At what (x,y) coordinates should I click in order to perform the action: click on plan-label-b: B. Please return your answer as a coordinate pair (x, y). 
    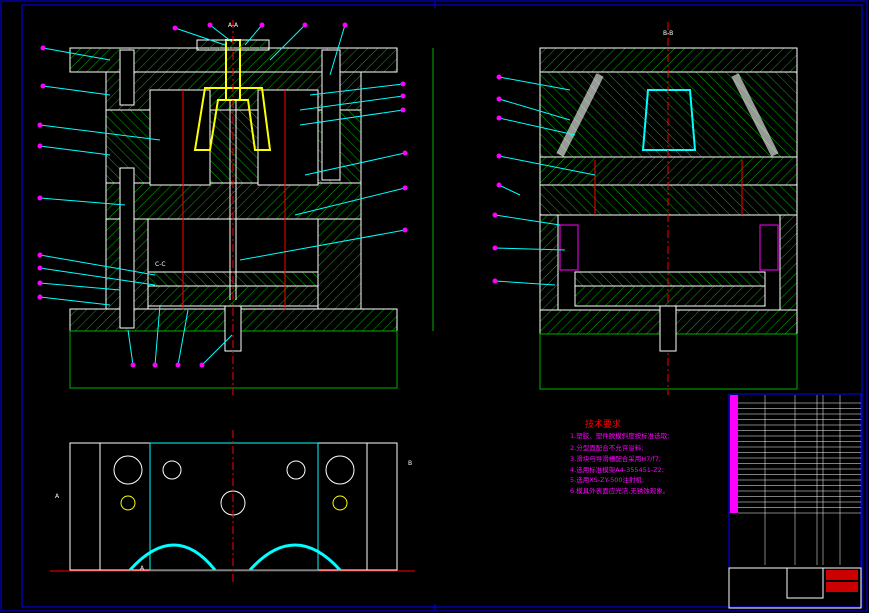
    Looking at the image, I should click on (410, 463).